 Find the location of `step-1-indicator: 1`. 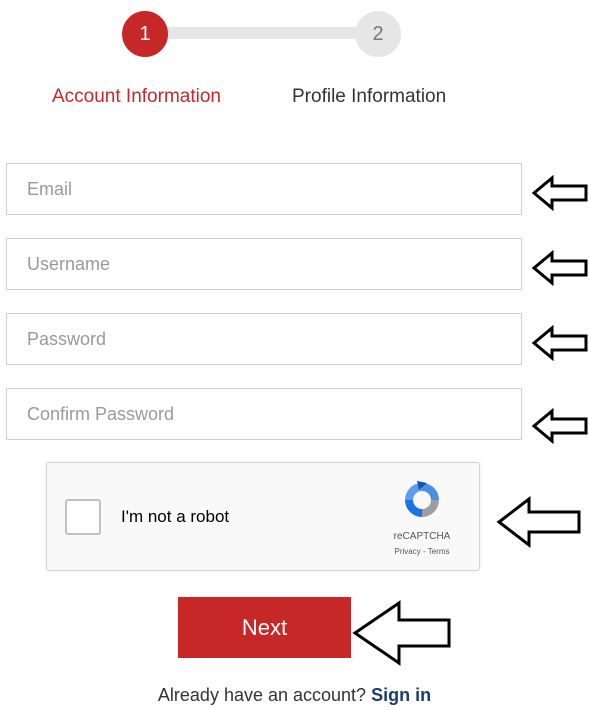

step-1-indicator: 1 is located at coordinates (145, 34).